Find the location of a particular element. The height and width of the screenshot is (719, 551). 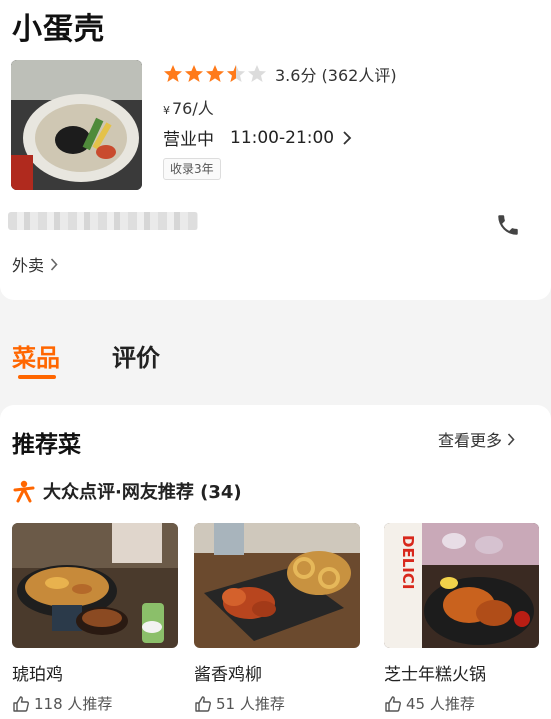

rating-row: 3.6分 (362人评) is located at coordinates (280, 74).